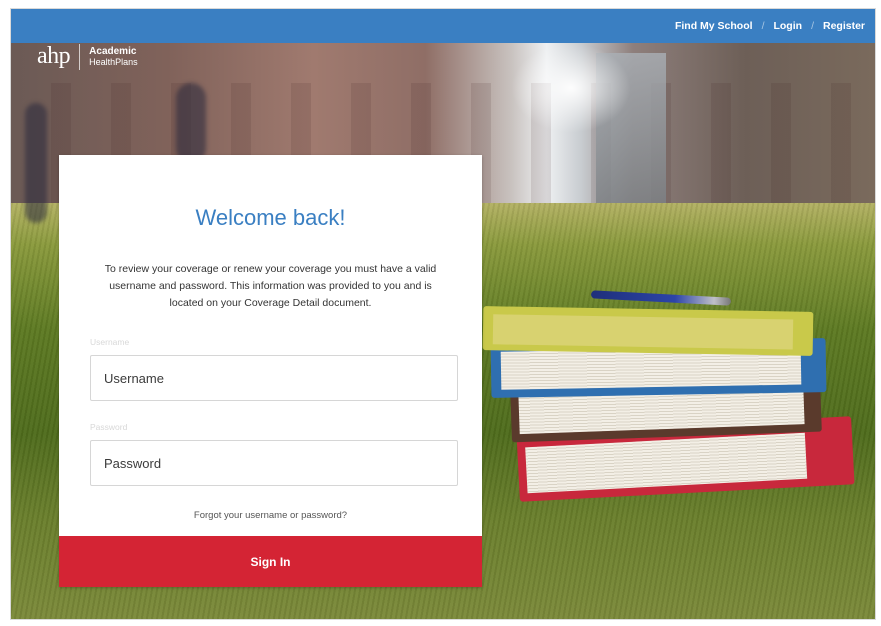 This screenshot has width=881, height=626. What do you see at coordinates (270, 561) in the screenshot?
I see `sign-in-button: Sign In` at bounding box center [270, 561].